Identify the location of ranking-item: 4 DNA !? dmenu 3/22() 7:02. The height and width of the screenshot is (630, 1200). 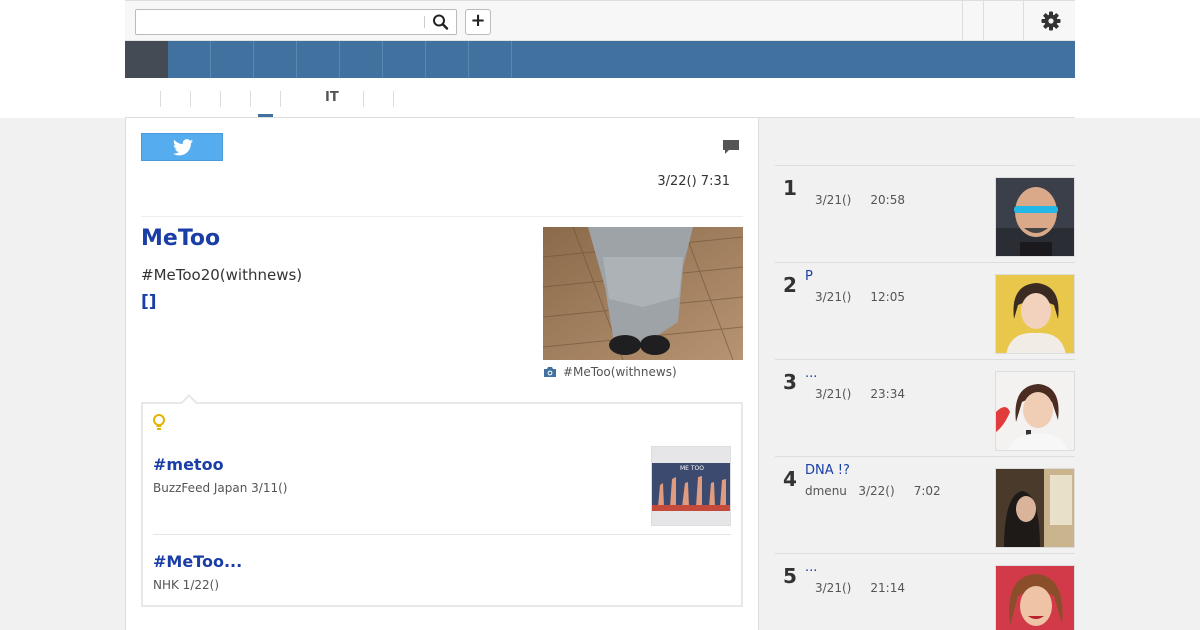
(925, 504).